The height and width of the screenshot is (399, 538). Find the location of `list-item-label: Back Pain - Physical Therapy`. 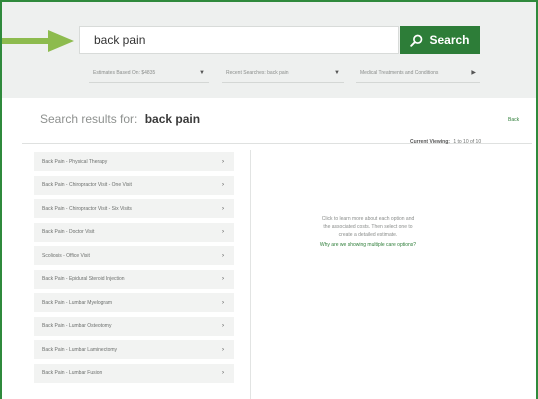

list-item-label: Back Pain - Physical Therapy is located at coordinates (75, 161).